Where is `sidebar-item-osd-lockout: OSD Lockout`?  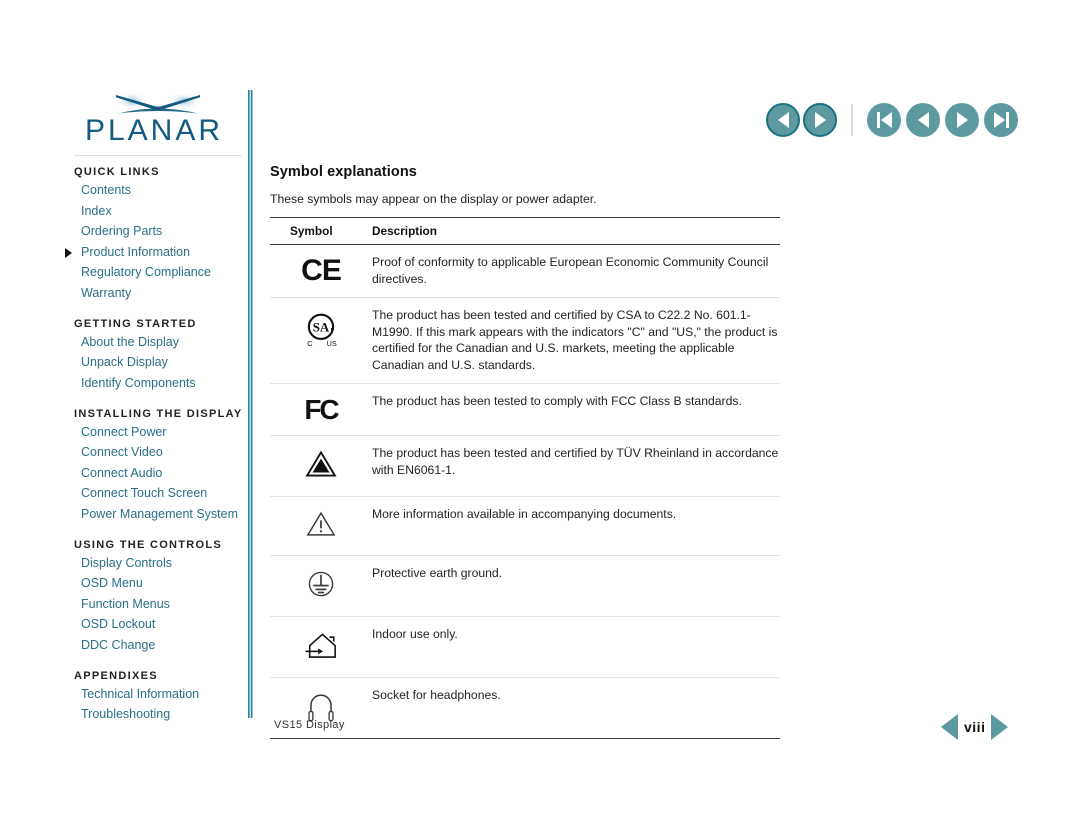
sidebar-item-osd-lockout: OSD Lockout is located at coordinates (160, 624).